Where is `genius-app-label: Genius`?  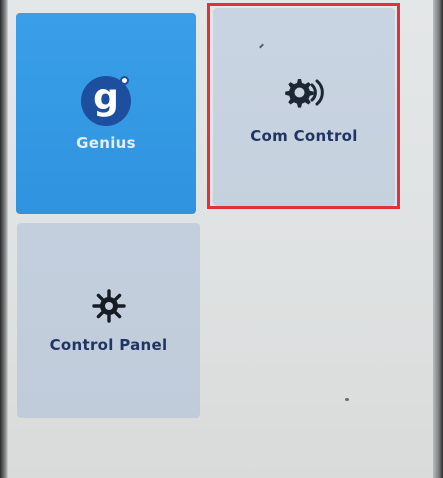
genius-app-label: Genius is located at coordinates (106, 142).